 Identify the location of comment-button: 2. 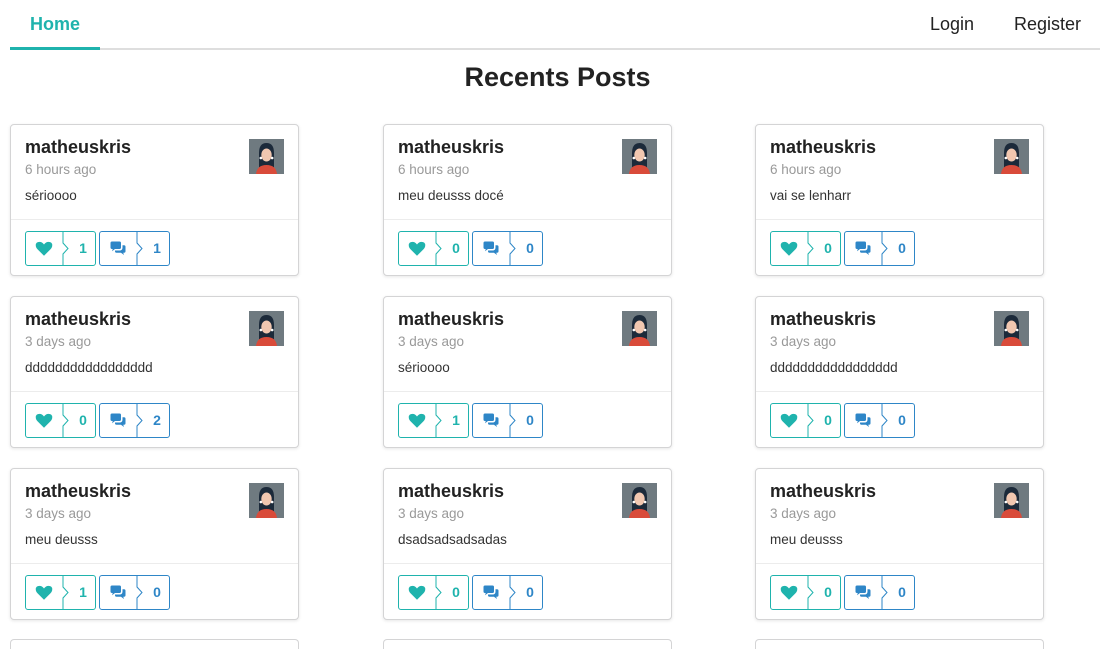
(134, 420).